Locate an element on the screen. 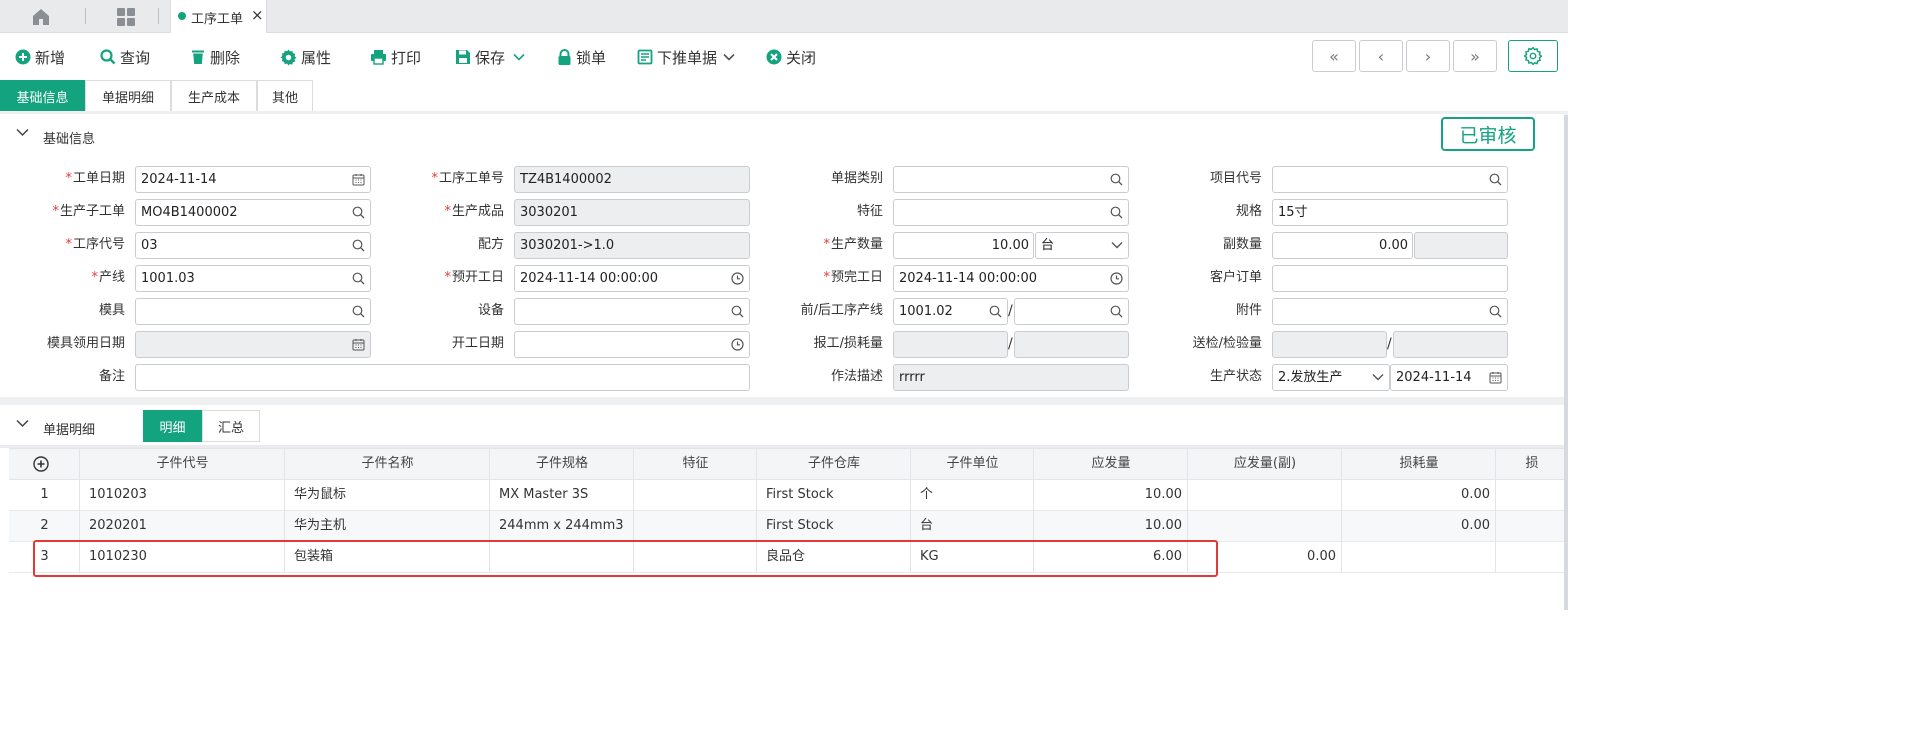  sub-order-label: *生产子工单 is located at coordinates (88, 211).